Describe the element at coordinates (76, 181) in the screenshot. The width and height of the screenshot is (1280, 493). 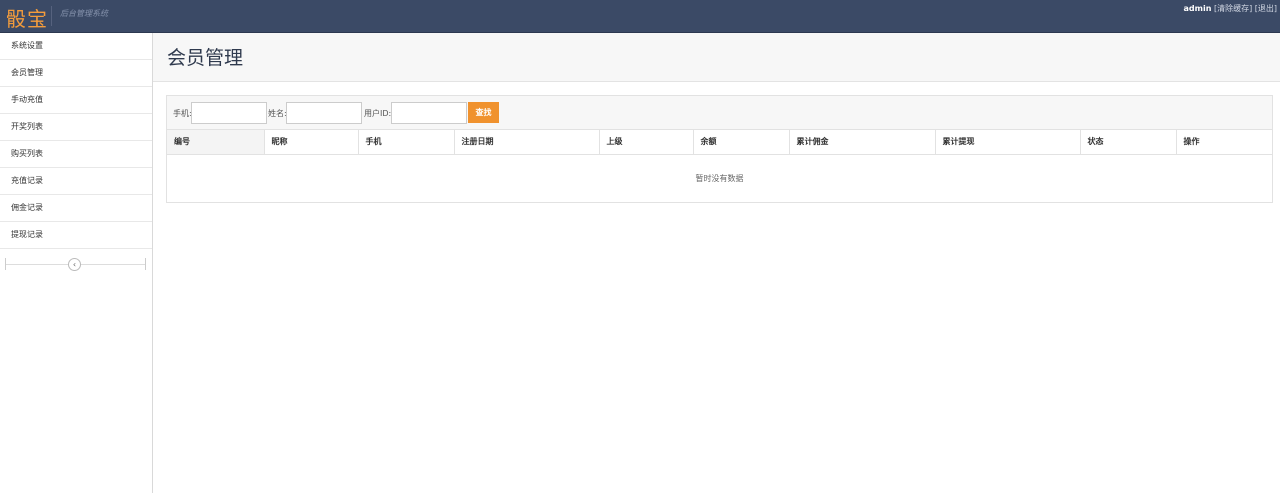
I see `sidebar-item-recharge-records: 充值记录` at that location.